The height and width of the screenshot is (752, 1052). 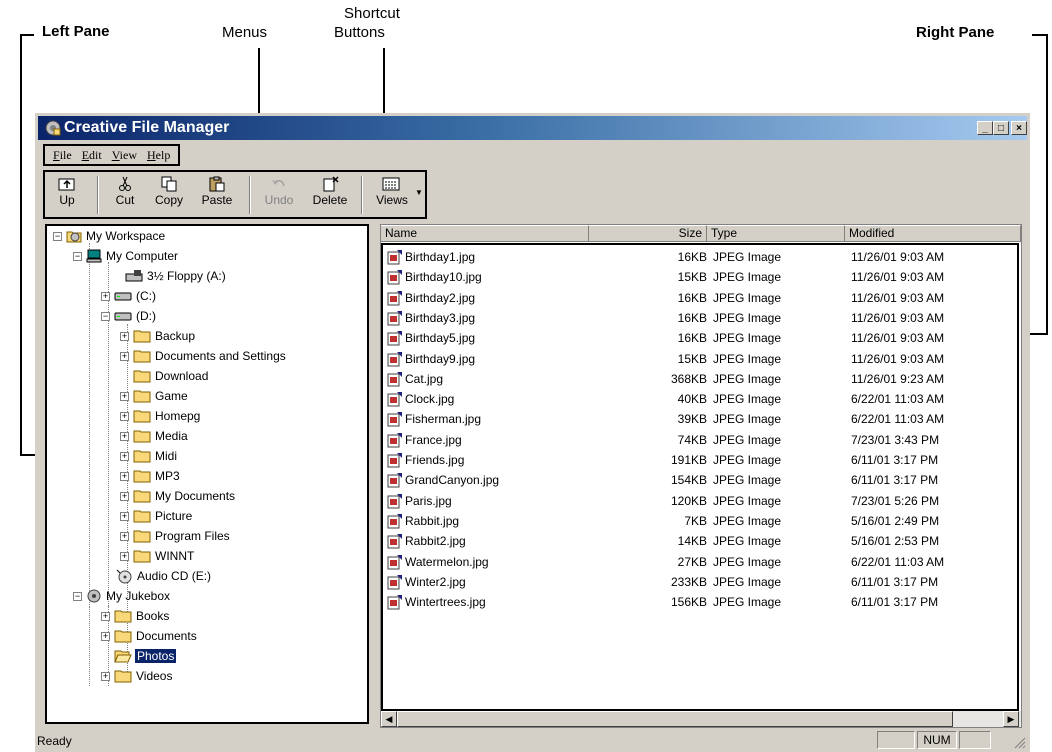 What do you see at coordinates (124, 155) in the screenshot?
I see `menu-view: View` at bounding box center [124, 155].